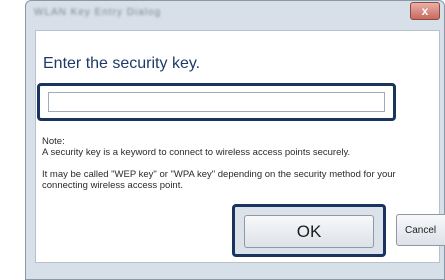 The height and width of the screenshot is (280, 445). I want to click on security-key-highlight, so click(216, 102).